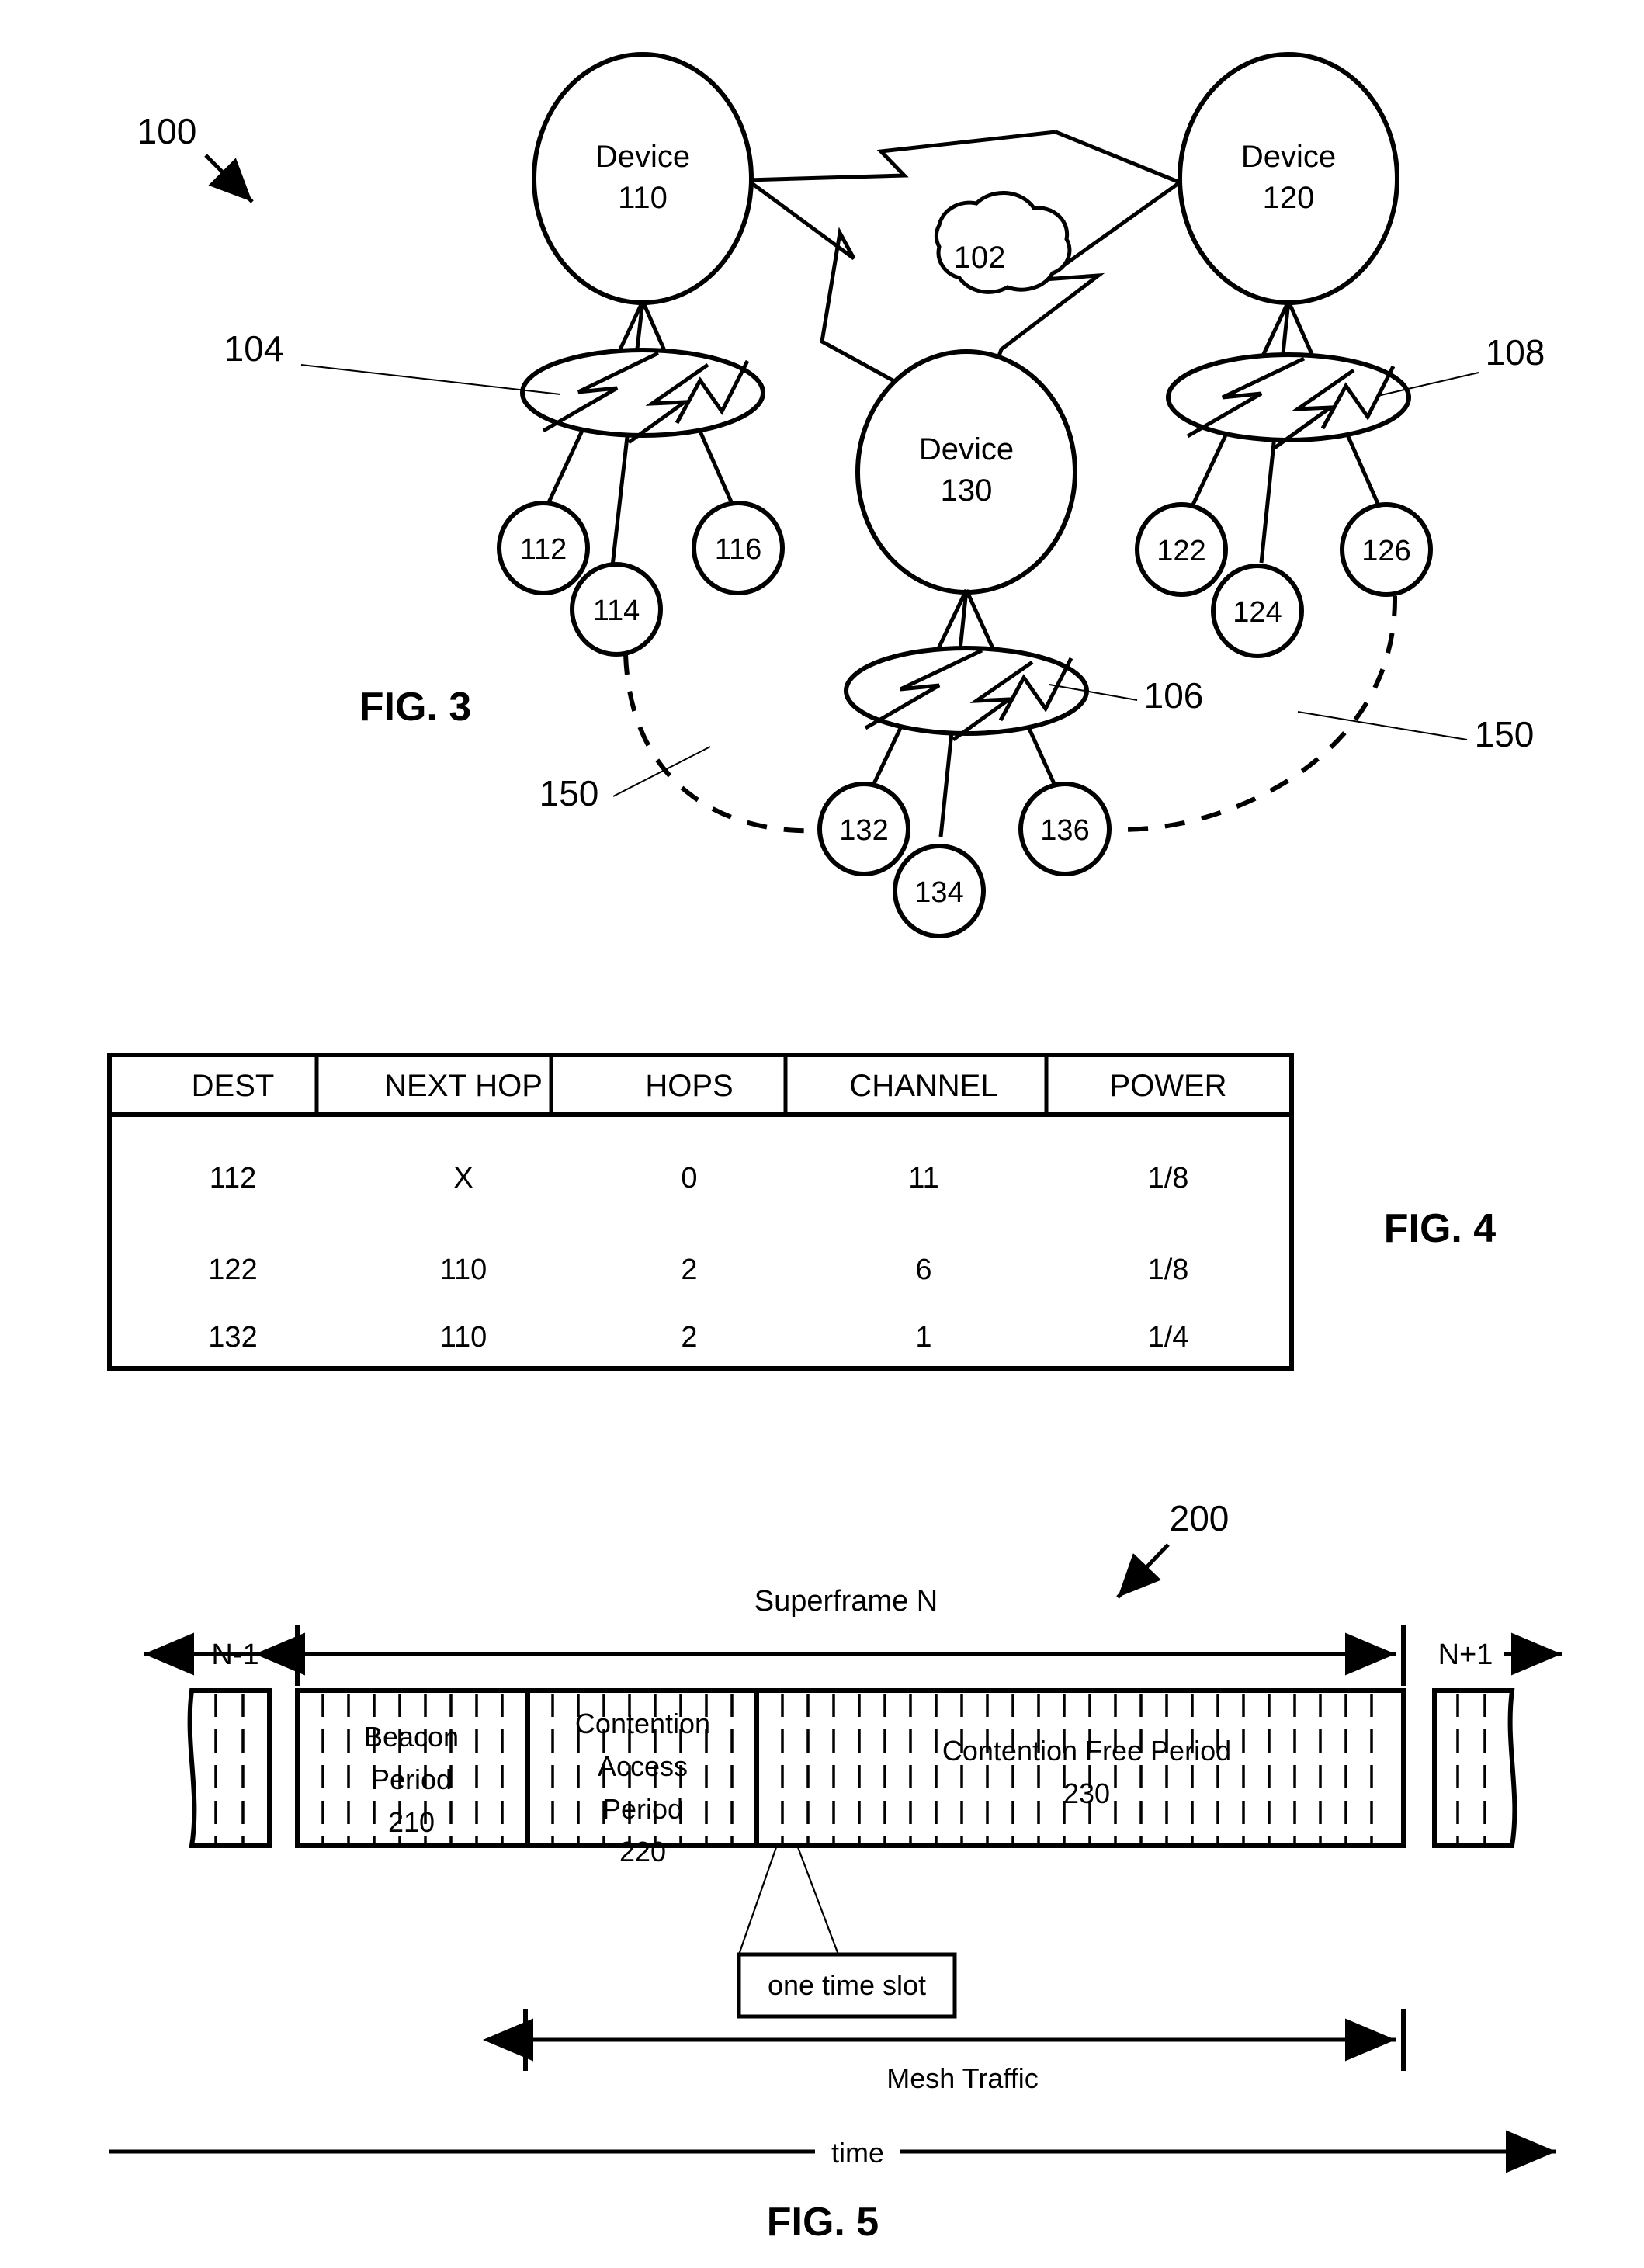 Image resolution: width=1644 pixels, height=2268 pixels. What do you see at coordinates (463, 1178) in the screenshot?
I see `fig4-cell-r0-c1: X` at bounding box center [463, 1178].